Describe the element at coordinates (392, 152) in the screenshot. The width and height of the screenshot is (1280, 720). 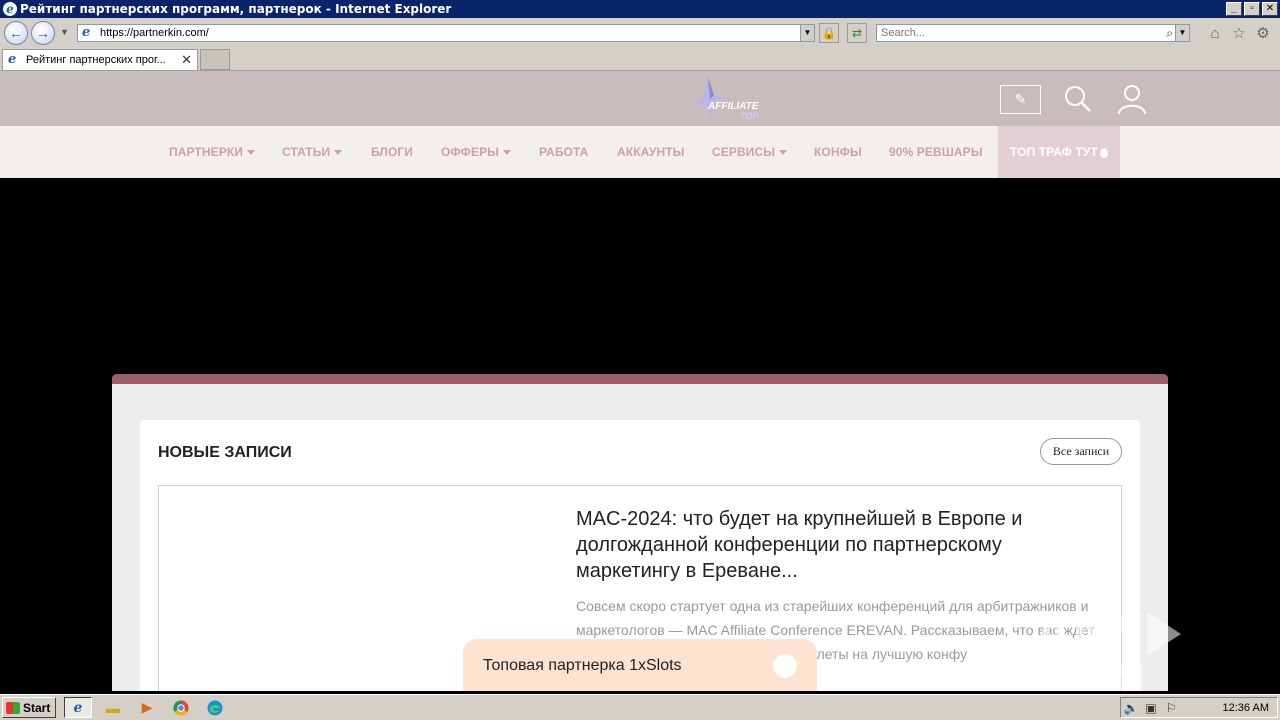
I see `menu-item-blogs: БЛОГИ` at that location.